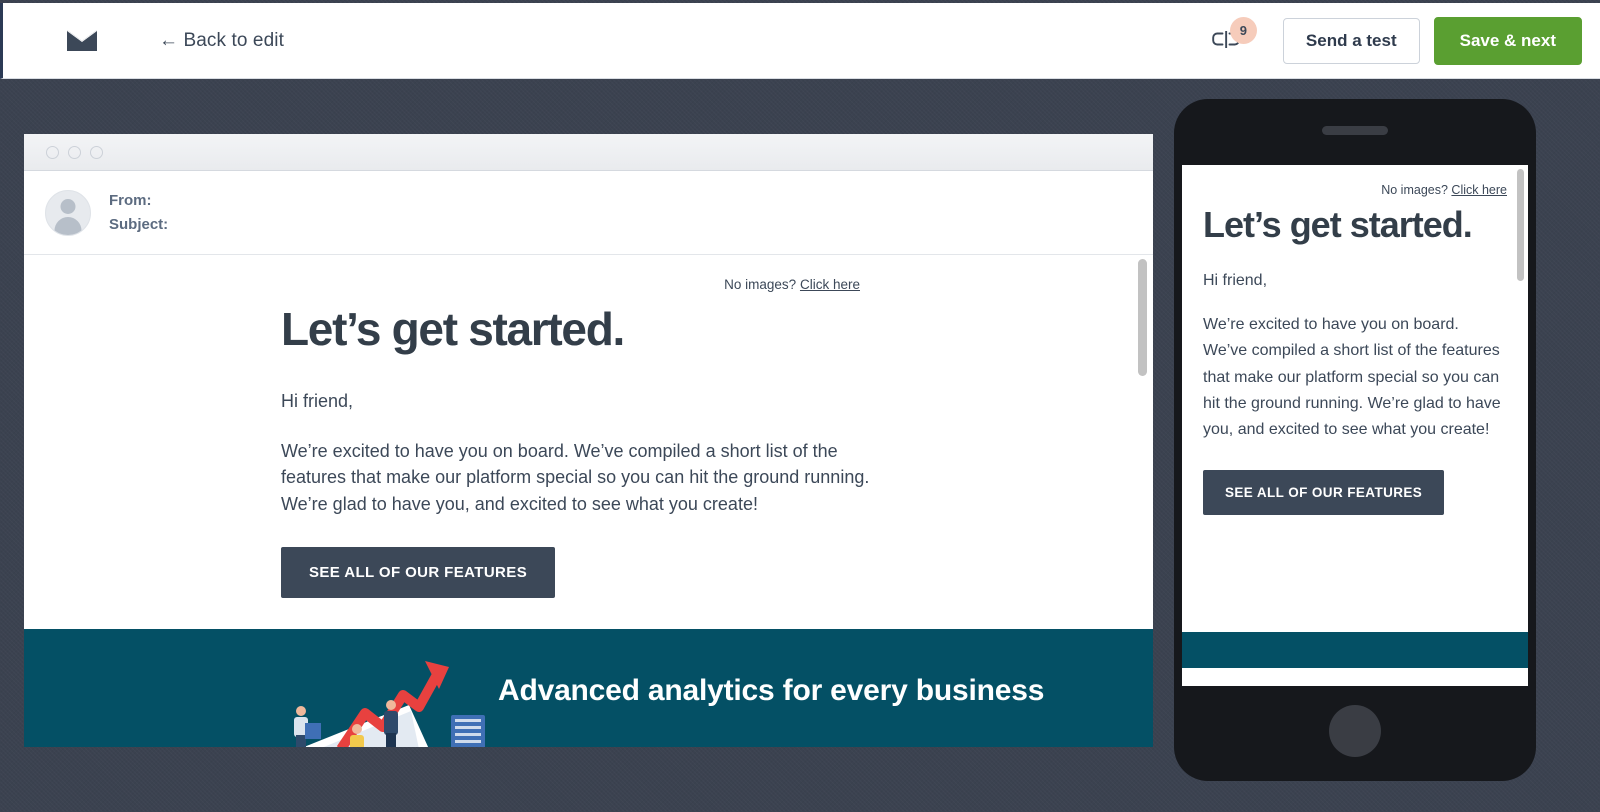  I want to click on no-images-notice: No images? Click here, so click(687, 284).